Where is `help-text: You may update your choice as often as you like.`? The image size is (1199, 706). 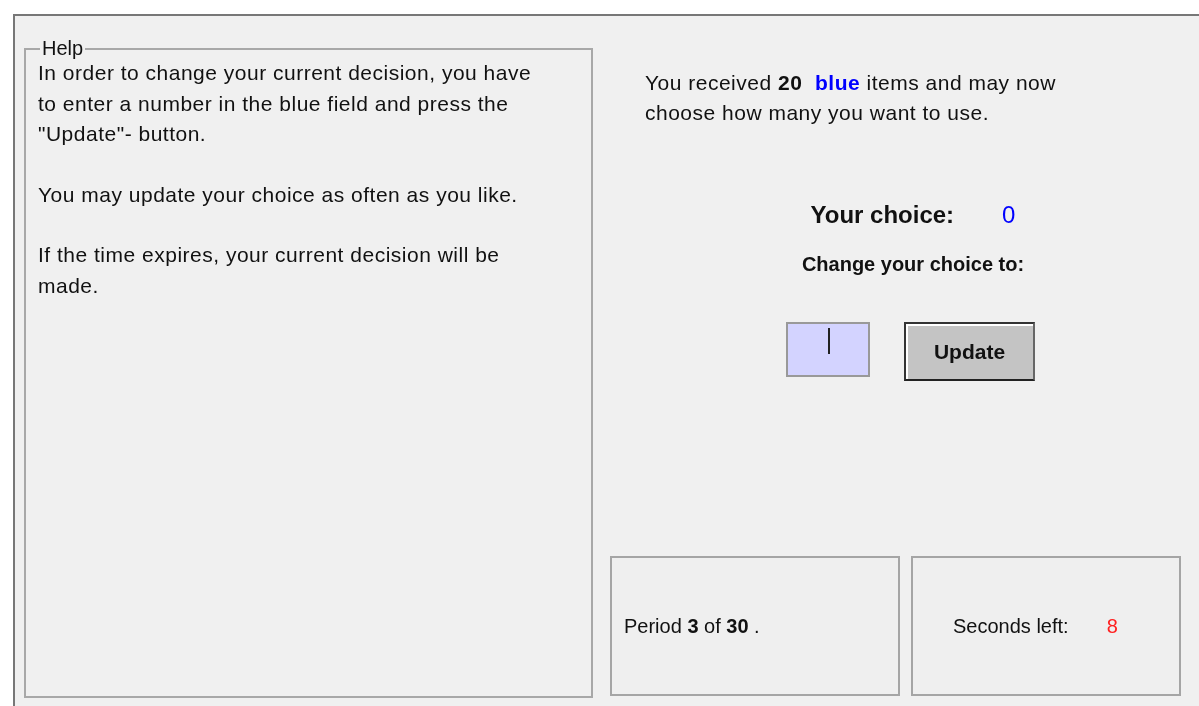
help-text: You may update your choice as often as you like. is located at coordinates (278, 194).